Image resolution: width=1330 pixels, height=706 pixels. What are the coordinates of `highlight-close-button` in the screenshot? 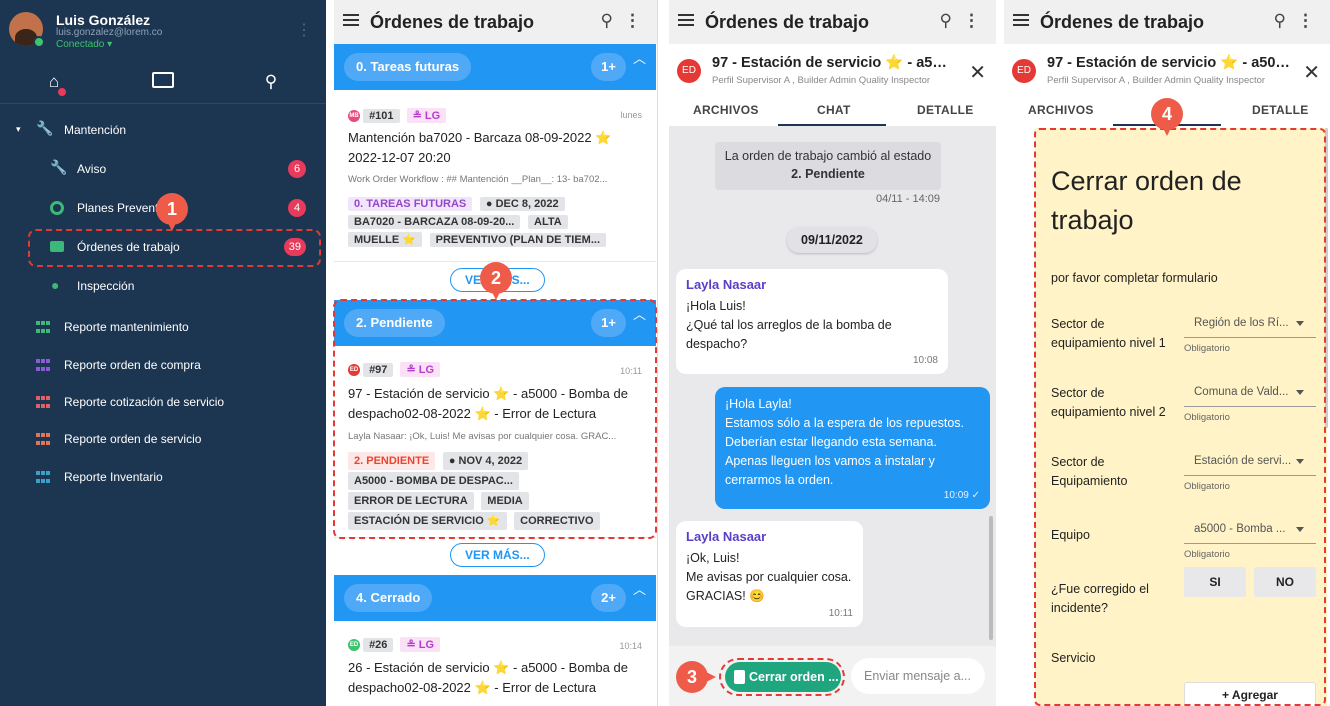 It's located at (782, 677).